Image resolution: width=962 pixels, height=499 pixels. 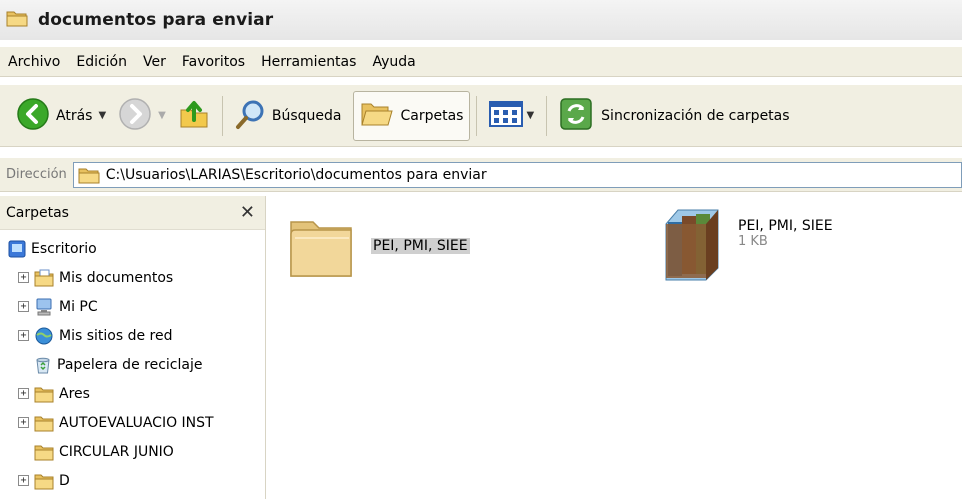 What do you see at coordinates (64, 248) in the screenshot?
I see `tree-item-label: Escritorio` at bounding box center [64, 248].